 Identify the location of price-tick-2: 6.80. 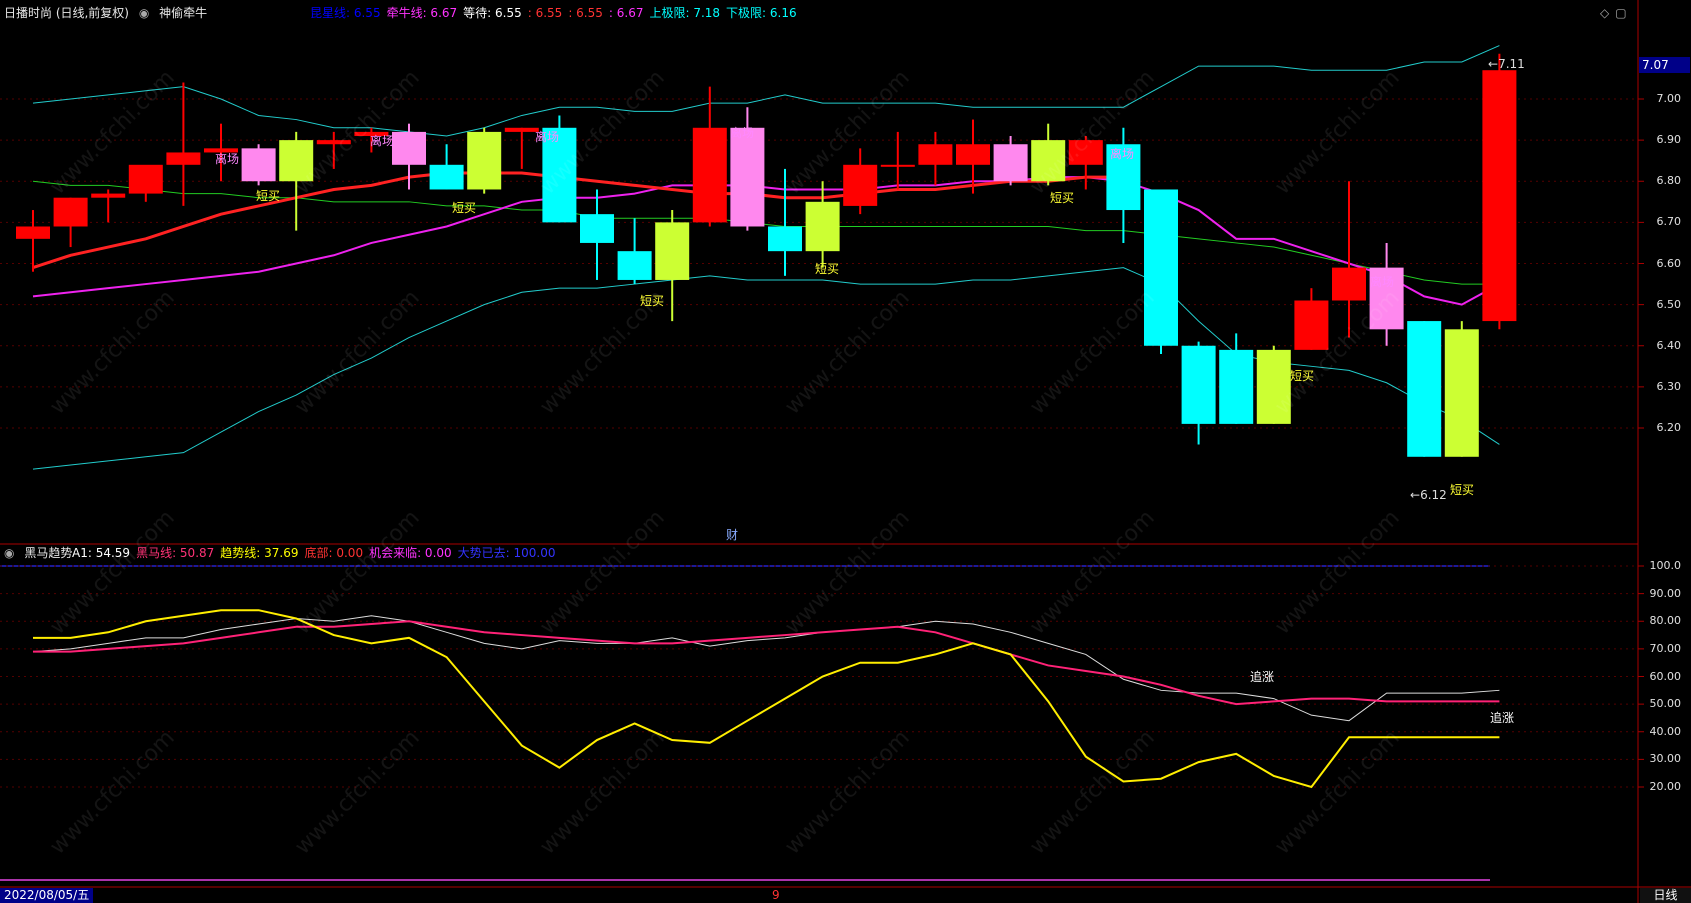
(1669, 181).